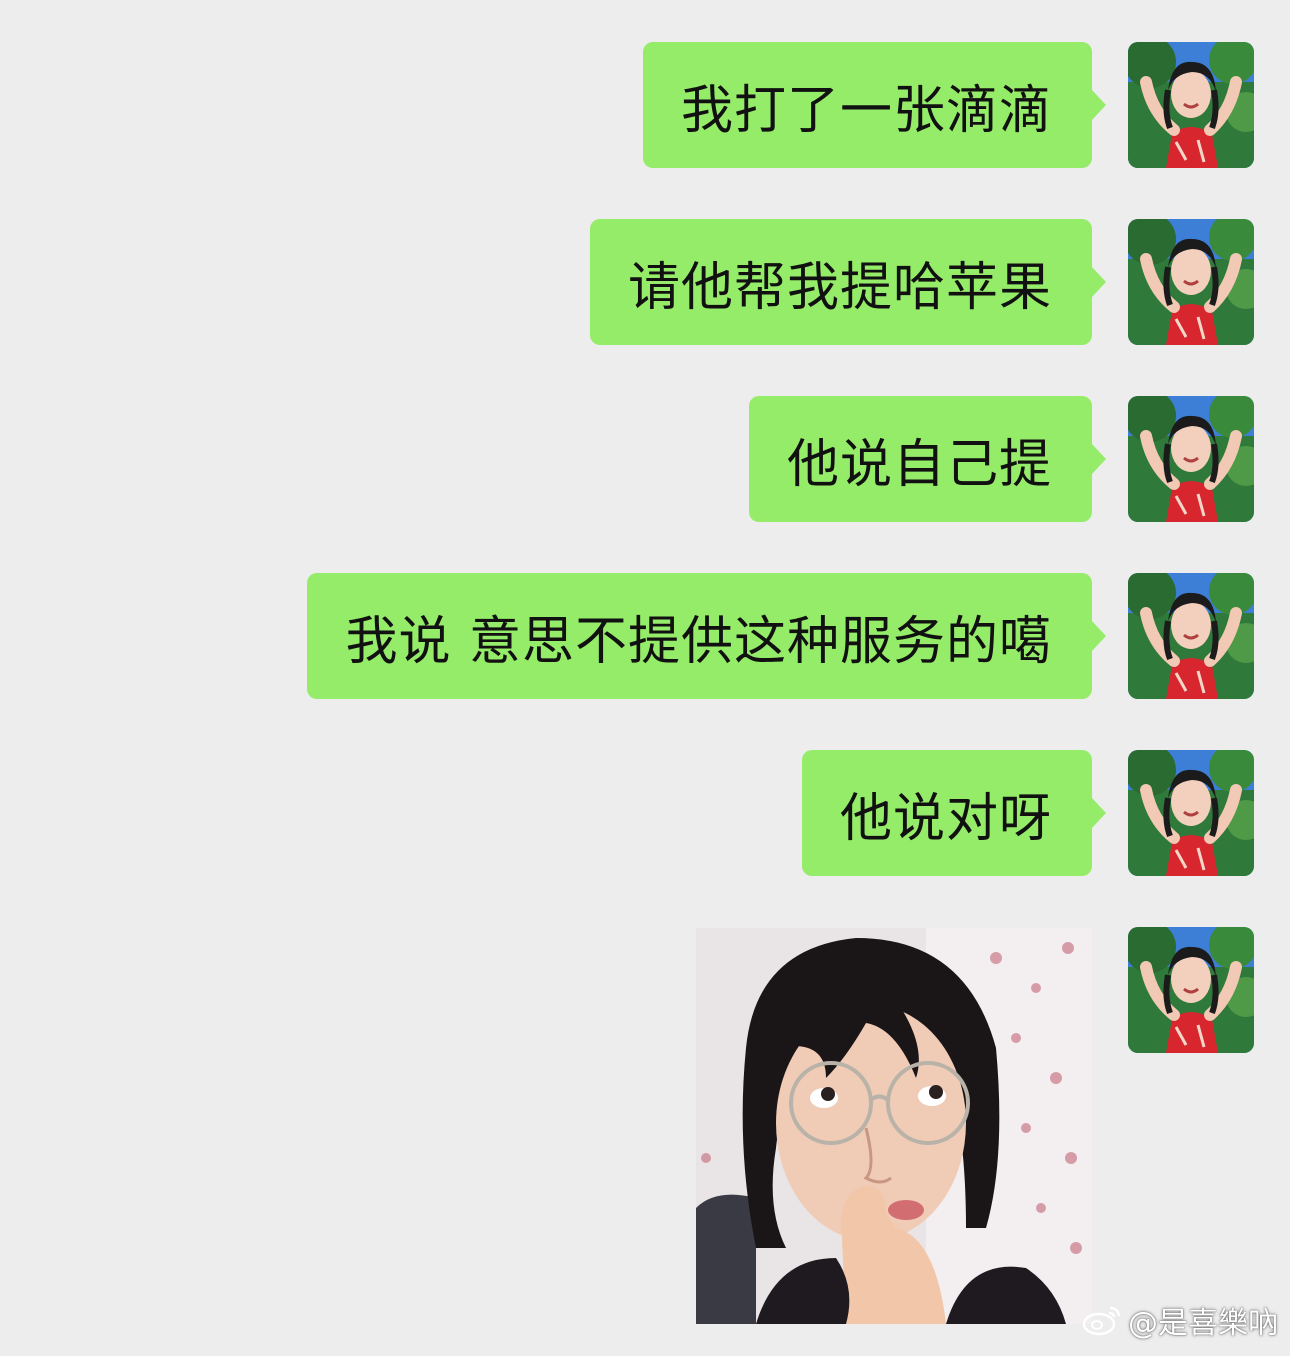 The image size is (1290, 1356). I want to click on message-bubble: 我打了一张滴滴, so click(874, 105).